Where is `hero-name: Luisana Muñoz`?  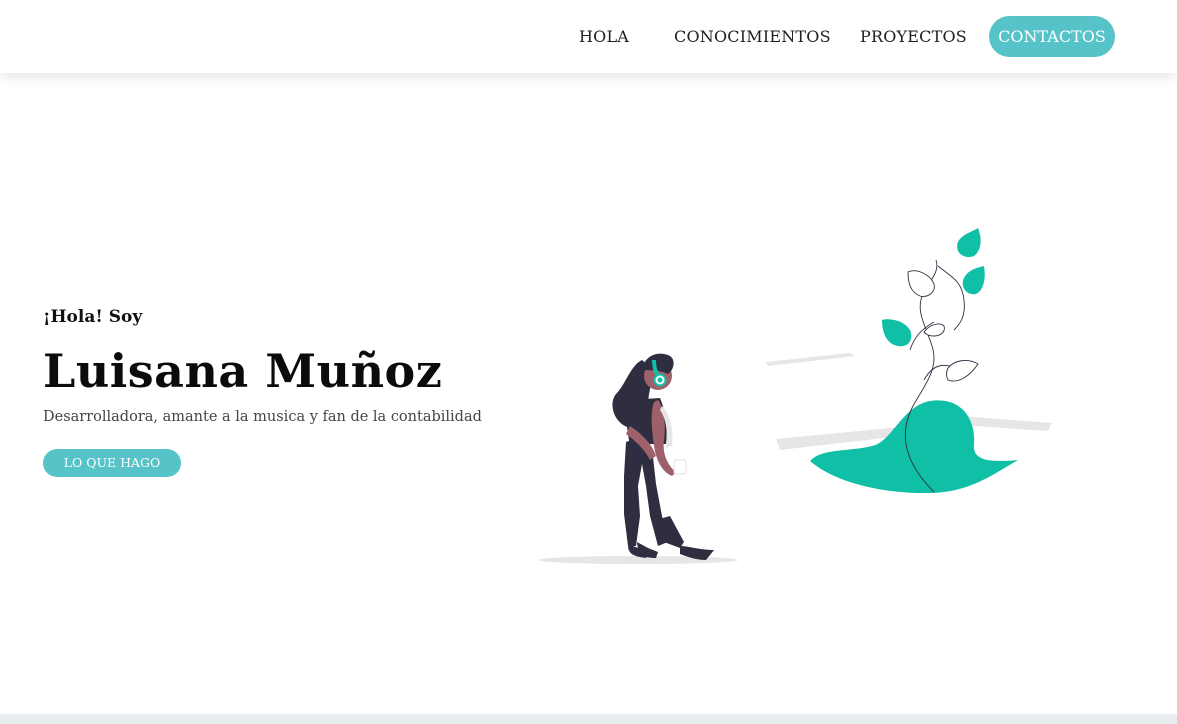
hero-name: Luisana Muñoz is located at coordinates (243, 371).